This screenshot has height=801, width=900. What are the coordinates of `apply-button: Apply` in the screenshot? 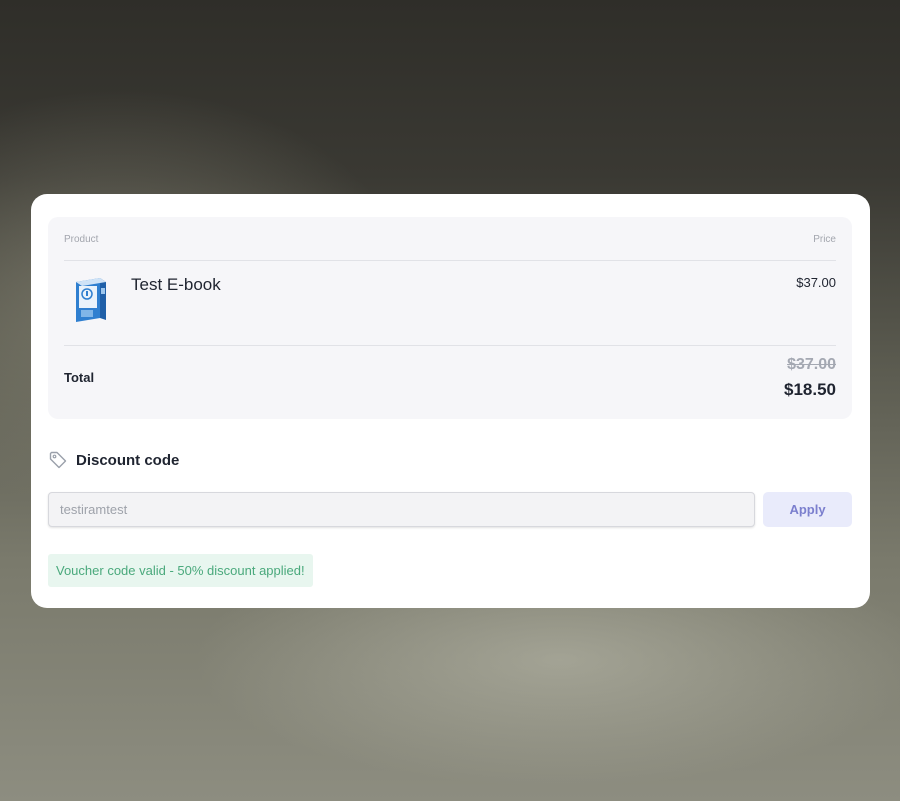 It's located at (807, 509).